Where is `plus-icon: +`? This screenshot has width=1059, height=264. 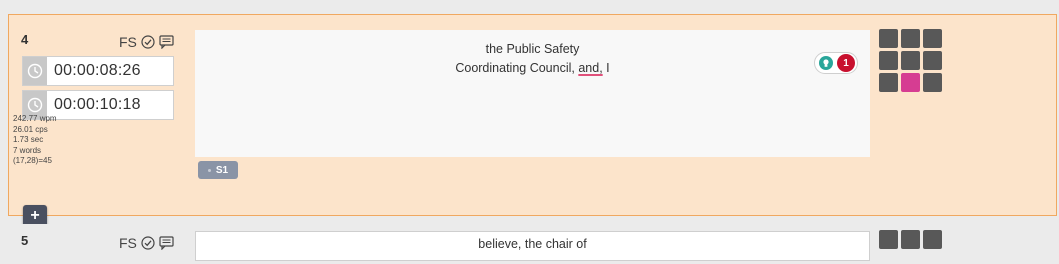
plus-icon: + is located at coordinates (35, 215).